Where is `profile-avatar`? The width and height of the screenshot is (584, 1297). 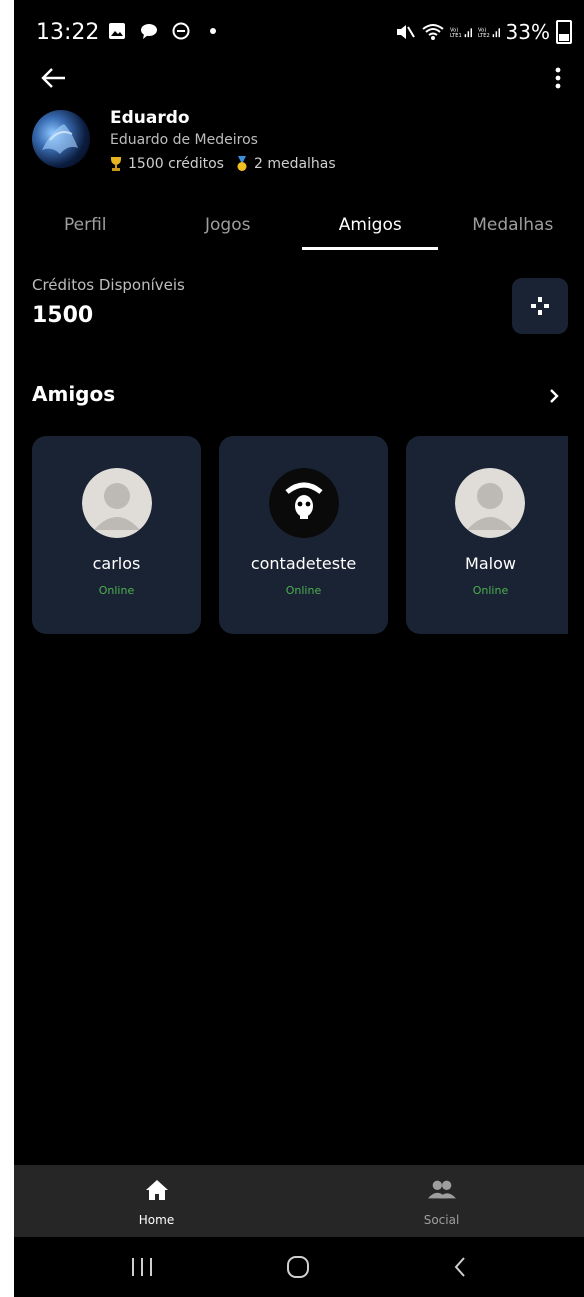
profile-avatar is located at coordinates (61, 139).